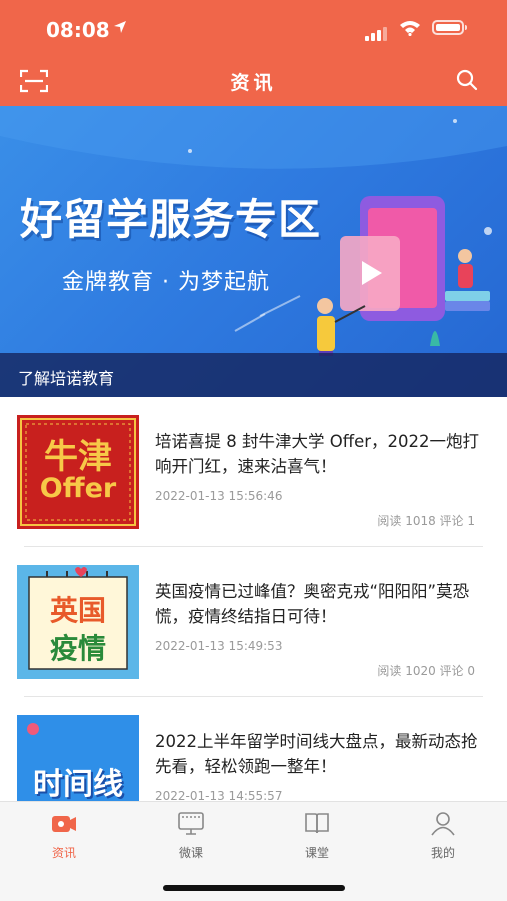  I want to click on wifi-icon, so click(410, 28).